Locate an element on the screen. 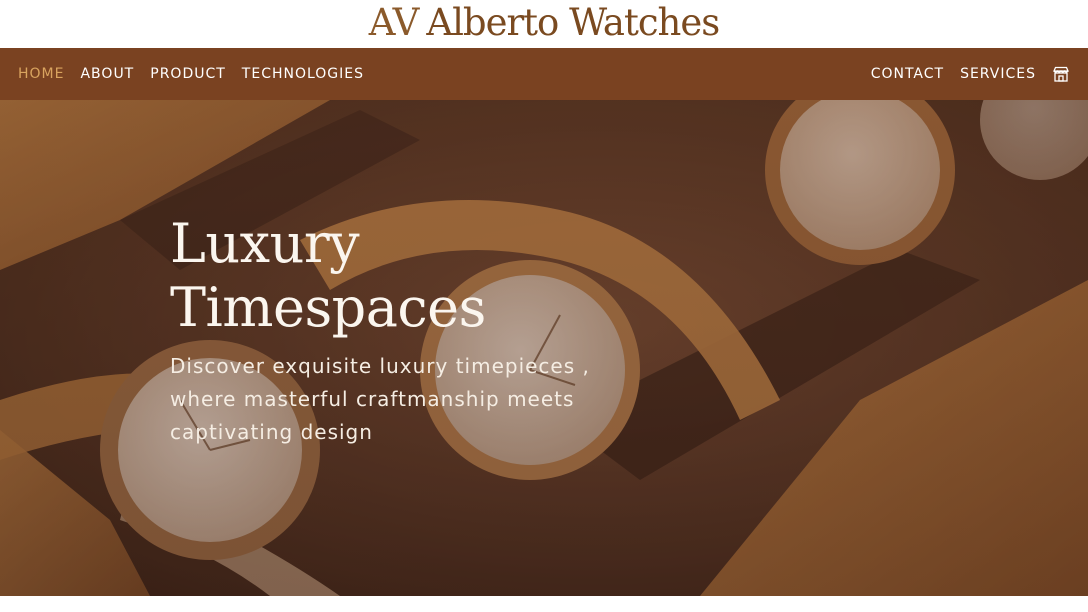 Image resolution: width=1088 pixels, height=612 pixels. nav-right-group: CONTACT SERVICES is located at coordinates (970, 74).